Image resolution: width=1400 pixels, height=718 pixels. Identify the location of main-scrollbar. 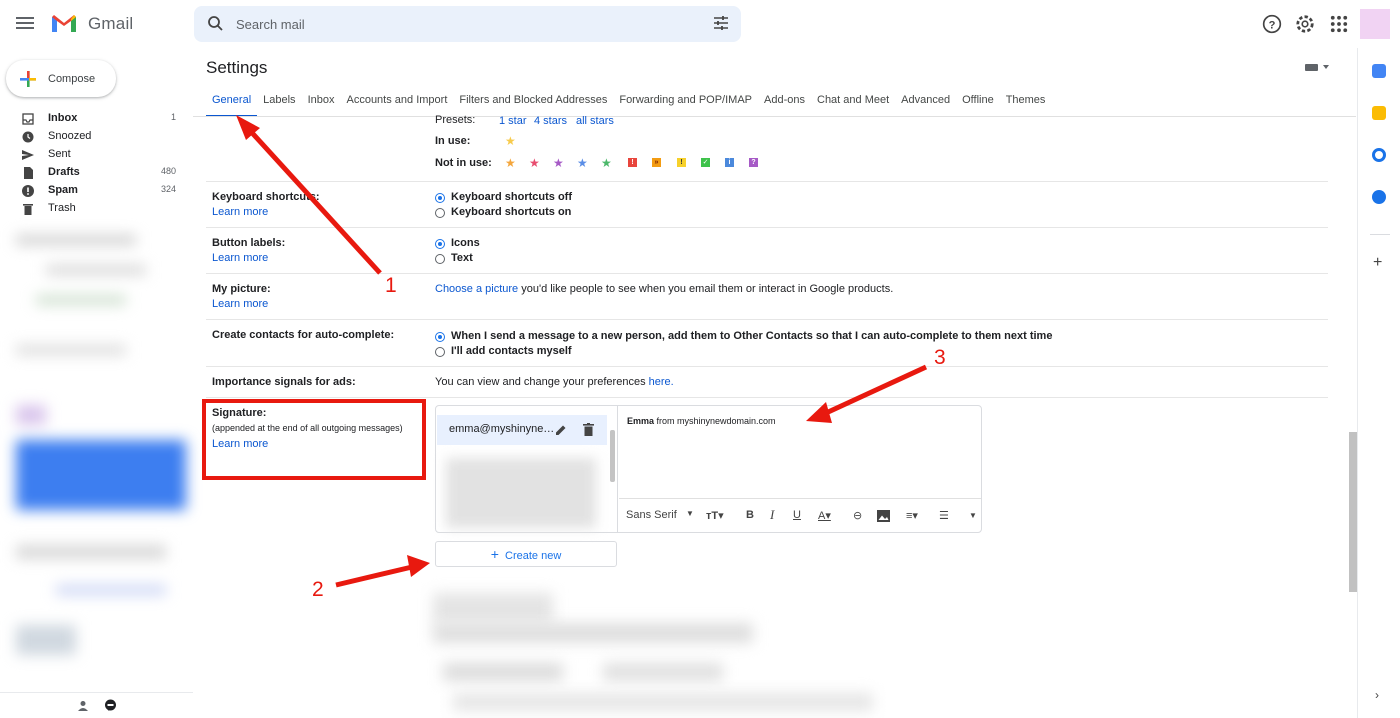
(1353, 512).